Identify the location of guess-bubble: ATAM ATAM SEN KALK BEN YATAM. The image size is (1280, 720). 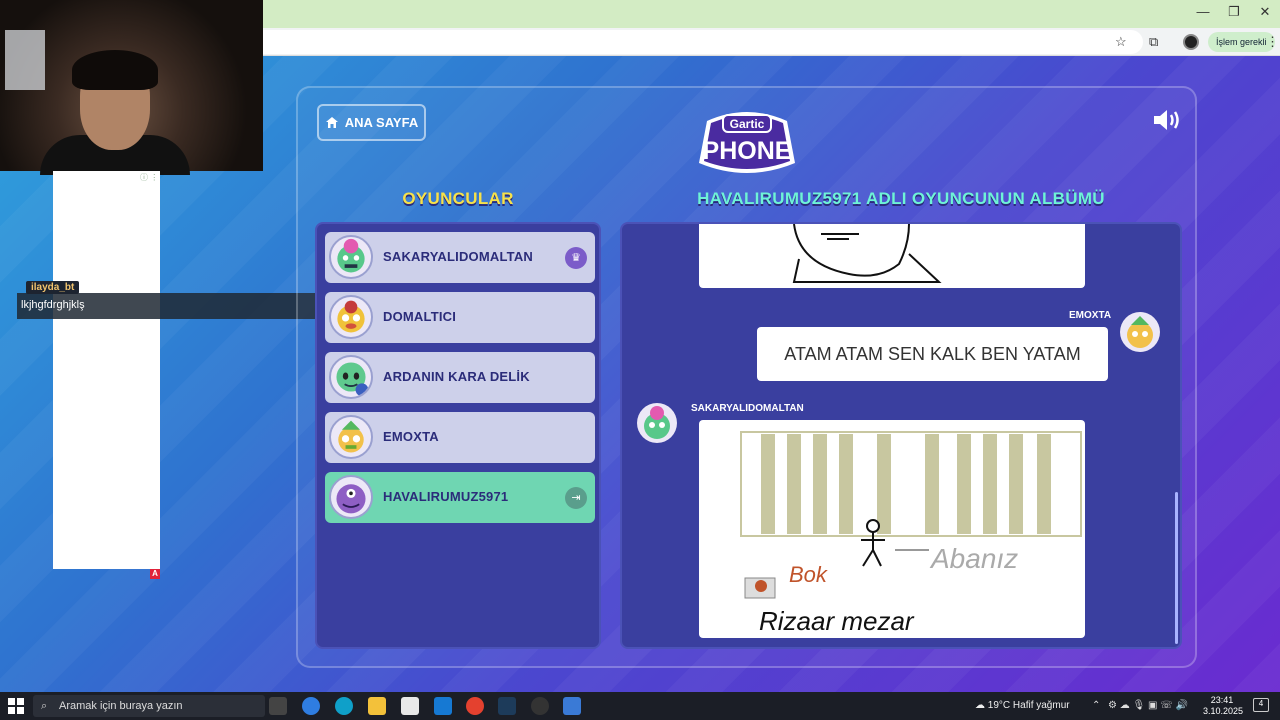
(932, 354).